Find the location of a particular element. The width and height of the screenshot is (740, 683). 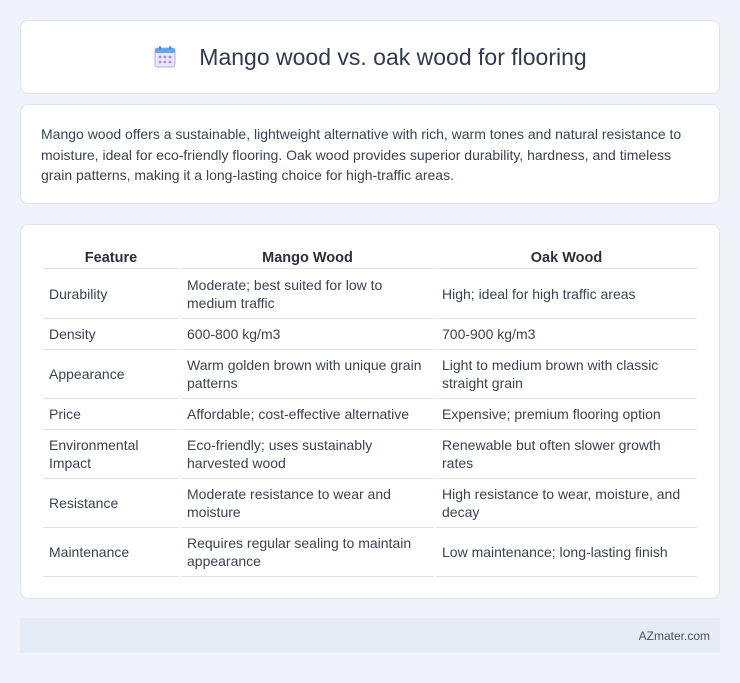

header-mango-wood: Mango Wood is located at coordinates (307, 257).